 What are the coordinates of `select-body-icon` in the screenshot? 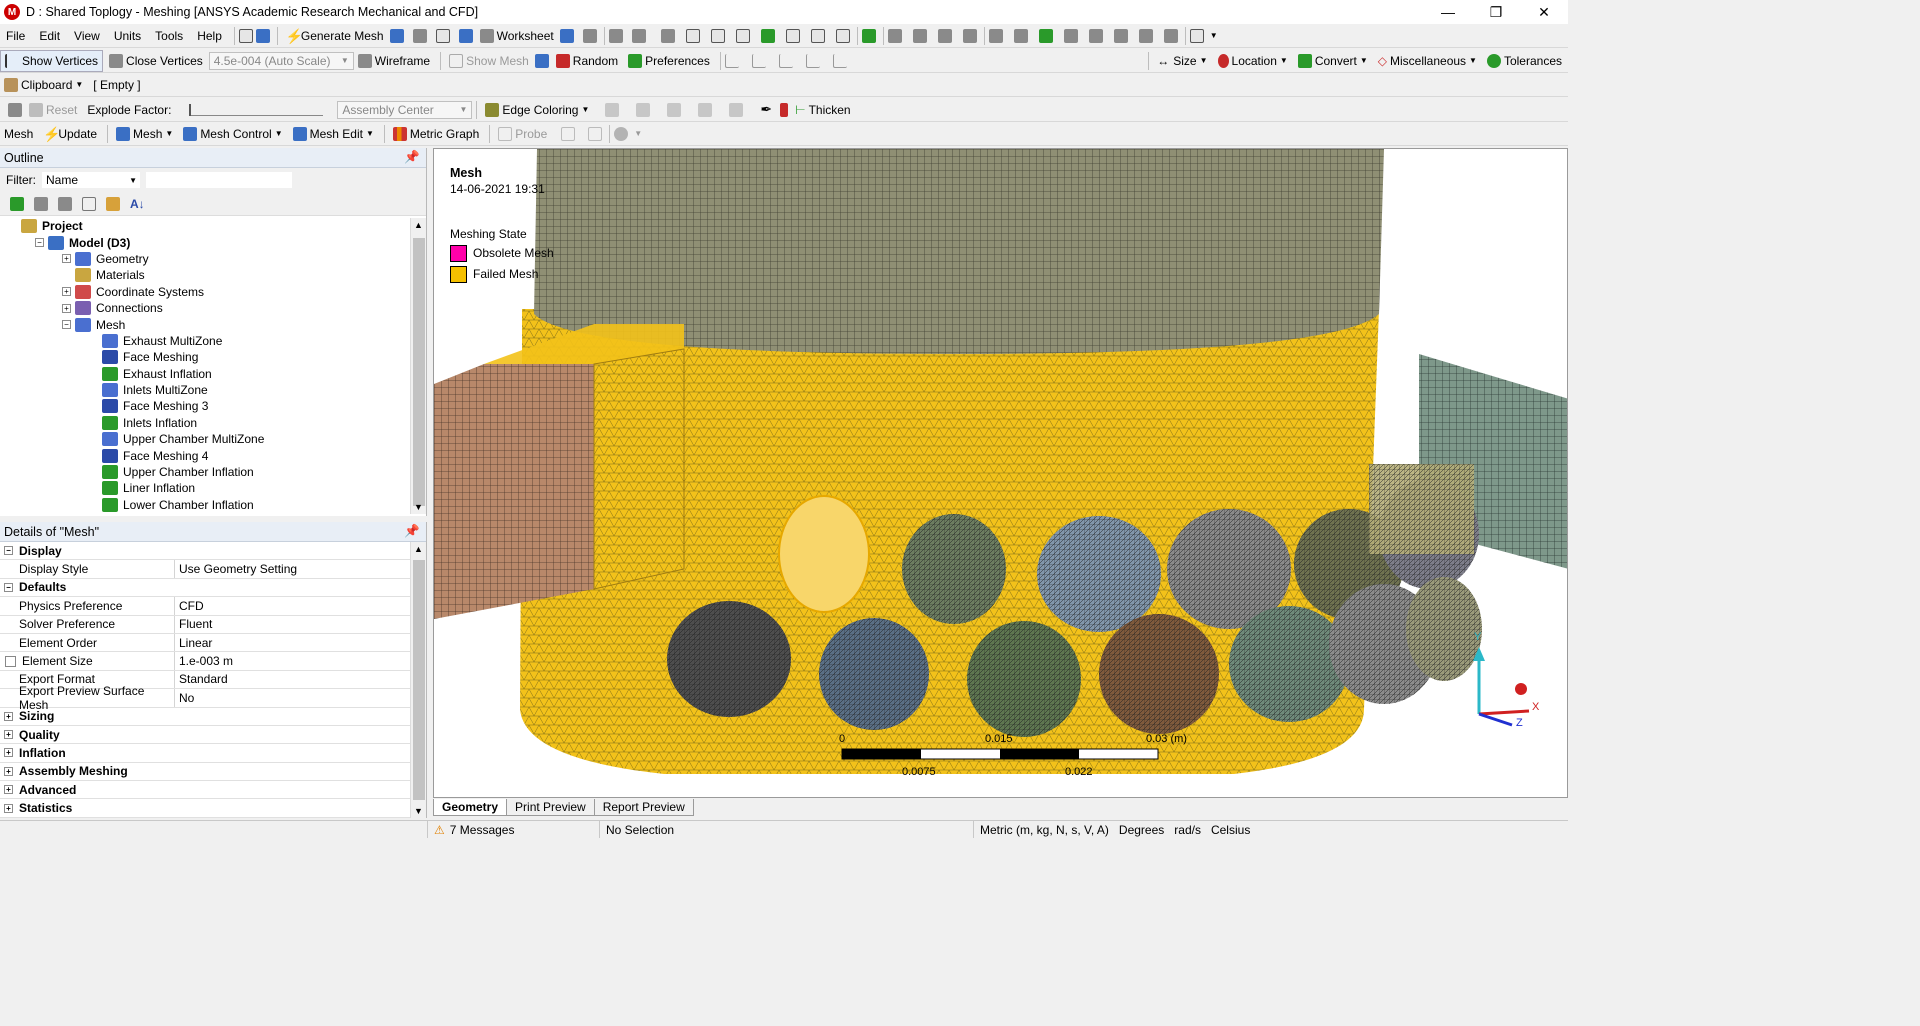 It's located at (767, 35).